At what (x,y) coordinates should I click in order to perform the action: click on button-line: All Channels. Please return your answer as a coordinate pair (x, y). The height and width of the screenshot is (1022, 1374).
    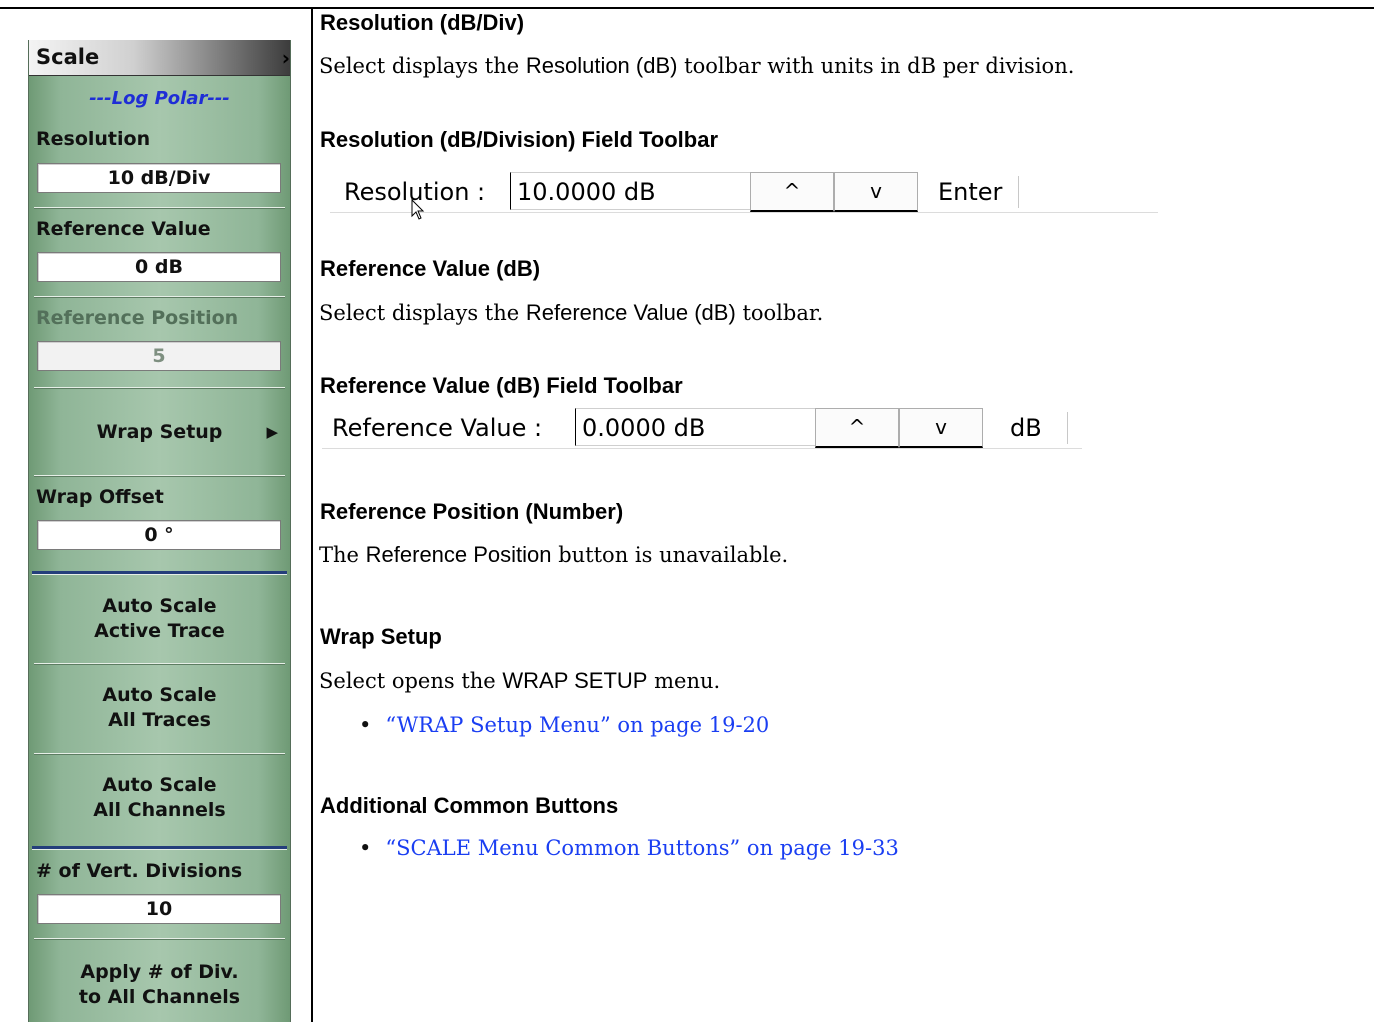
    Looking at the image, I should click on (159, 810).